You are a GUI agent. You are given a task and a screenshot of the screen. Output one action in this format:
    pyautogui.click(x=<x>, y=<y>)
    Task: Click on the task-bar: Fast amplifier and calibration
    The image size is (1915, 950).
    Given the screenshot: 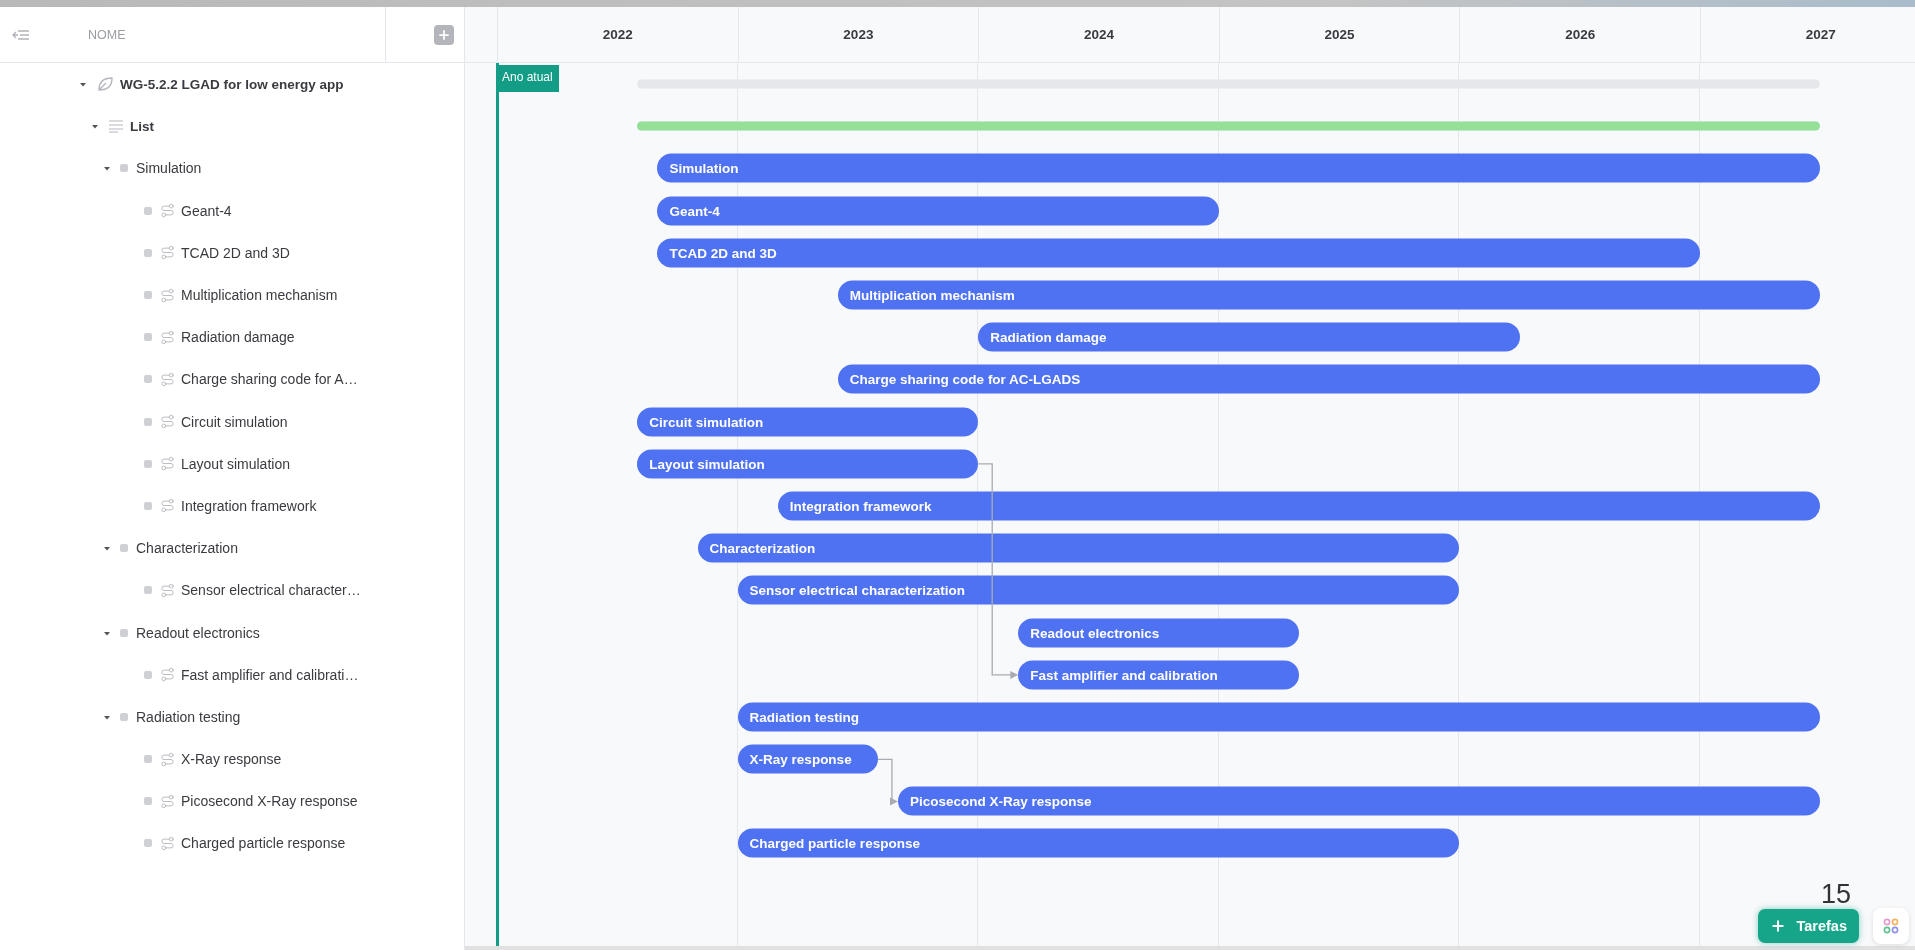 What is the action you would take?
    pyautogui.click(x=1158, y=675)
    